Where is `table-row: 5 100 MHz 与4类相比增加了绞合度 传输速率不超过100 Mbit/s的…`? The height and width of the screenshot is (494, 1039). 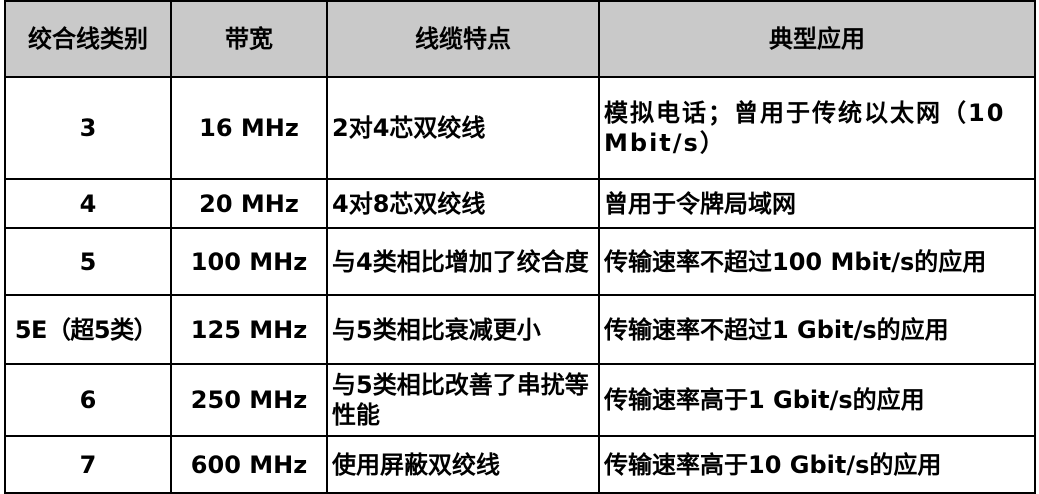 table-row: 5 100 MHz 与4类相比增加了绞合度 传输速率不超过100 Mbit/s的… is located at coordinates (520, 261).